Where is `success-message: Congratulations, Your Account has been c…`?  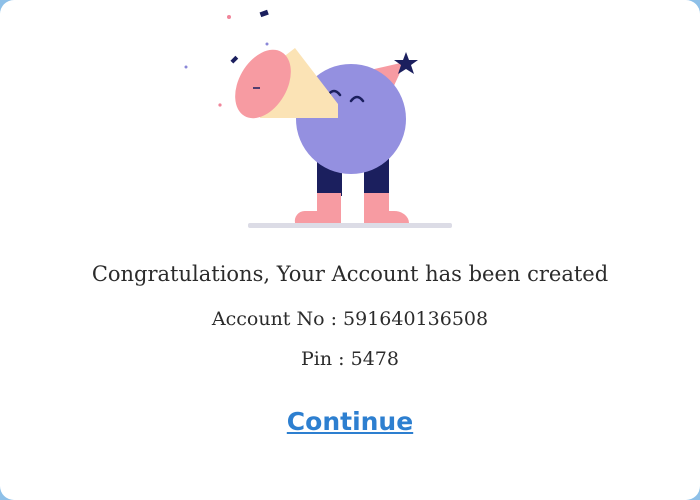
success-message: Congratulations, Your Account has been c… is located at coordinates (350, 274).